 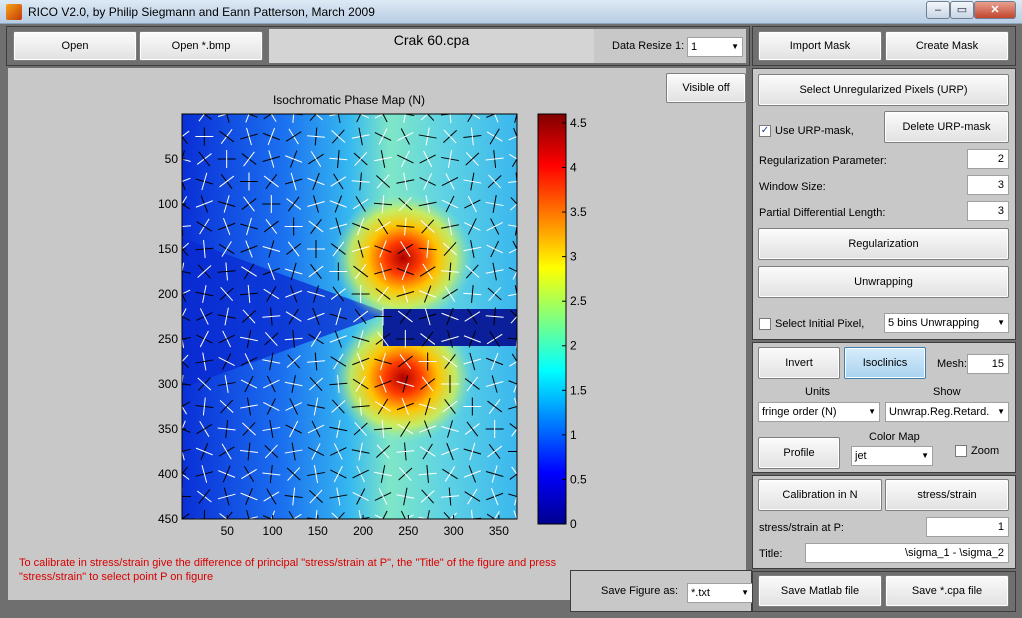 I want to click on open-button: Open, so click(x=75, y=46).